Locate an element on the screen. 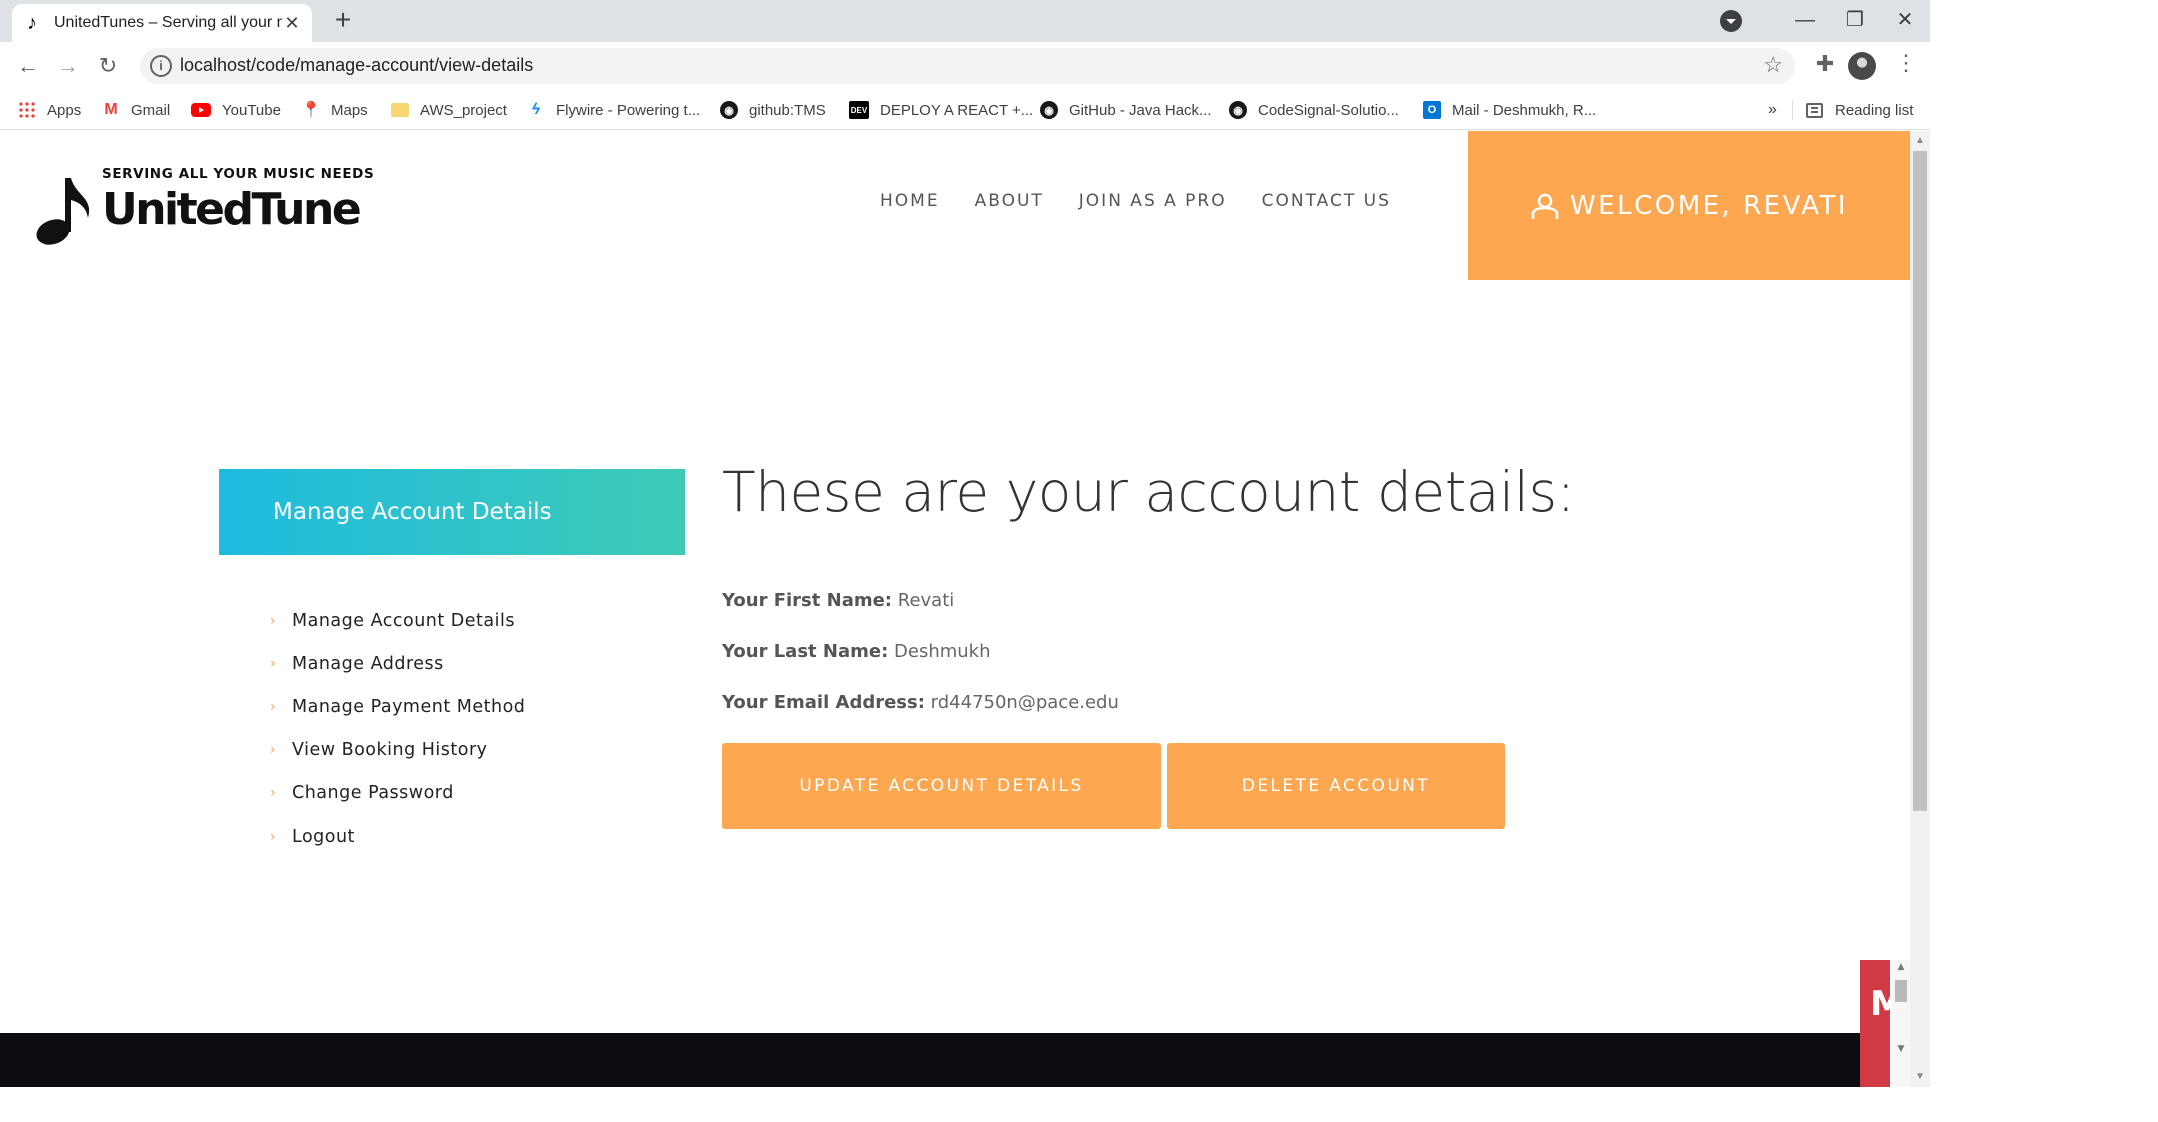 The image size is (2158, 1122). browser-tab: ♪ UnitedTunes – Serving all your m ✕ is located at coordinates (162, 23).